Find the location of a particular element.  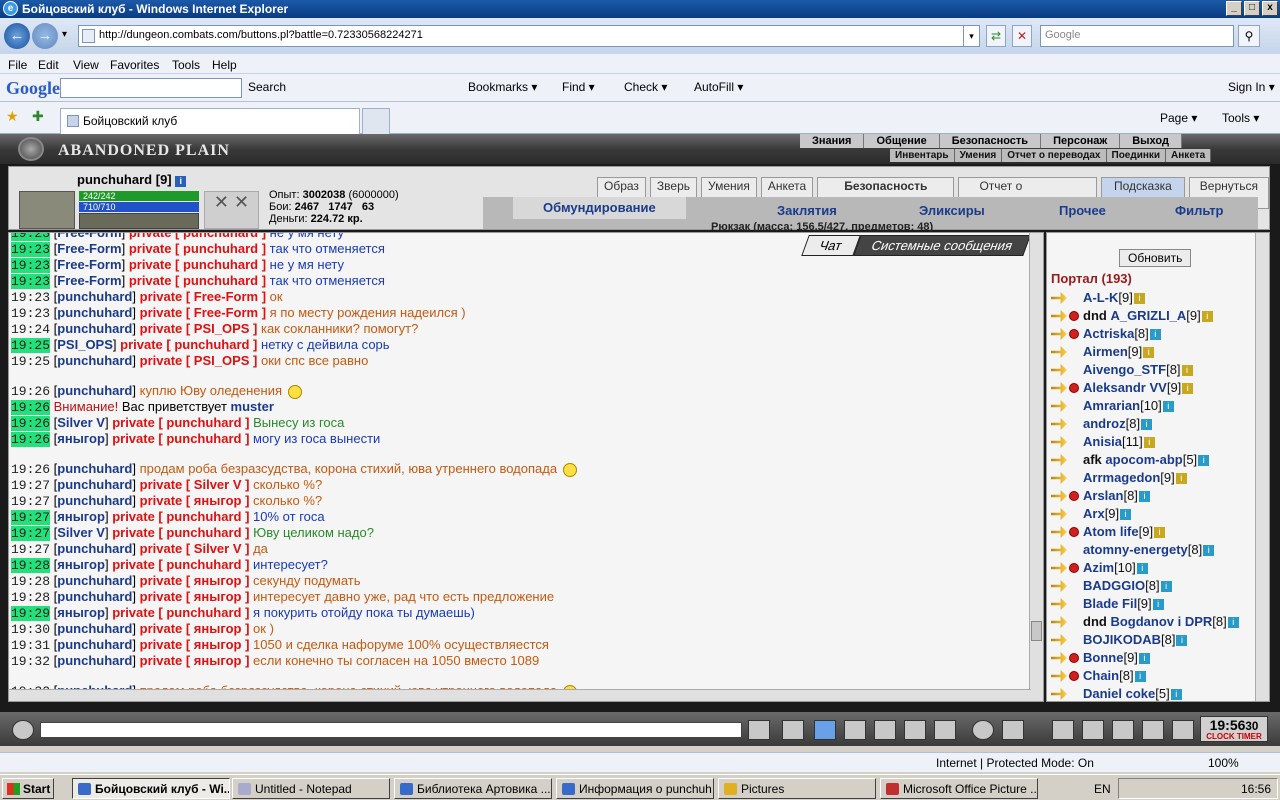

back-button: ← is located at coordinates (17, 36).